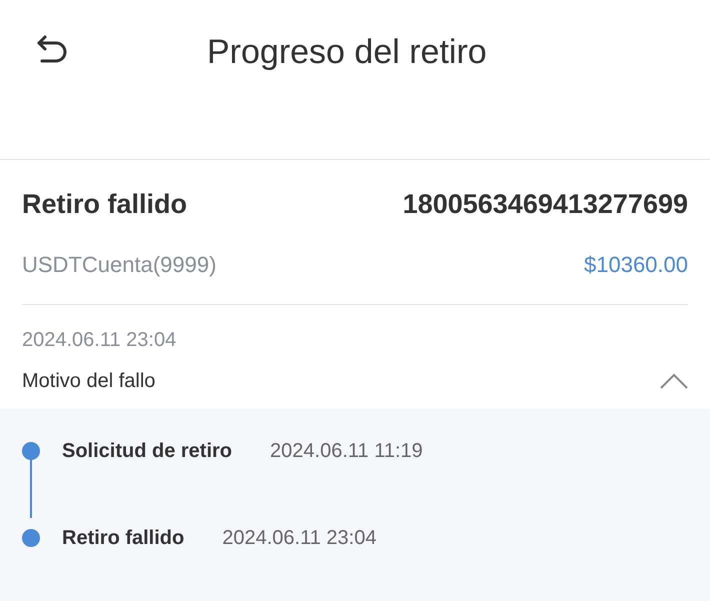  I want to click on failure-reason-label: Motivo del fallo, so click(89, 381).